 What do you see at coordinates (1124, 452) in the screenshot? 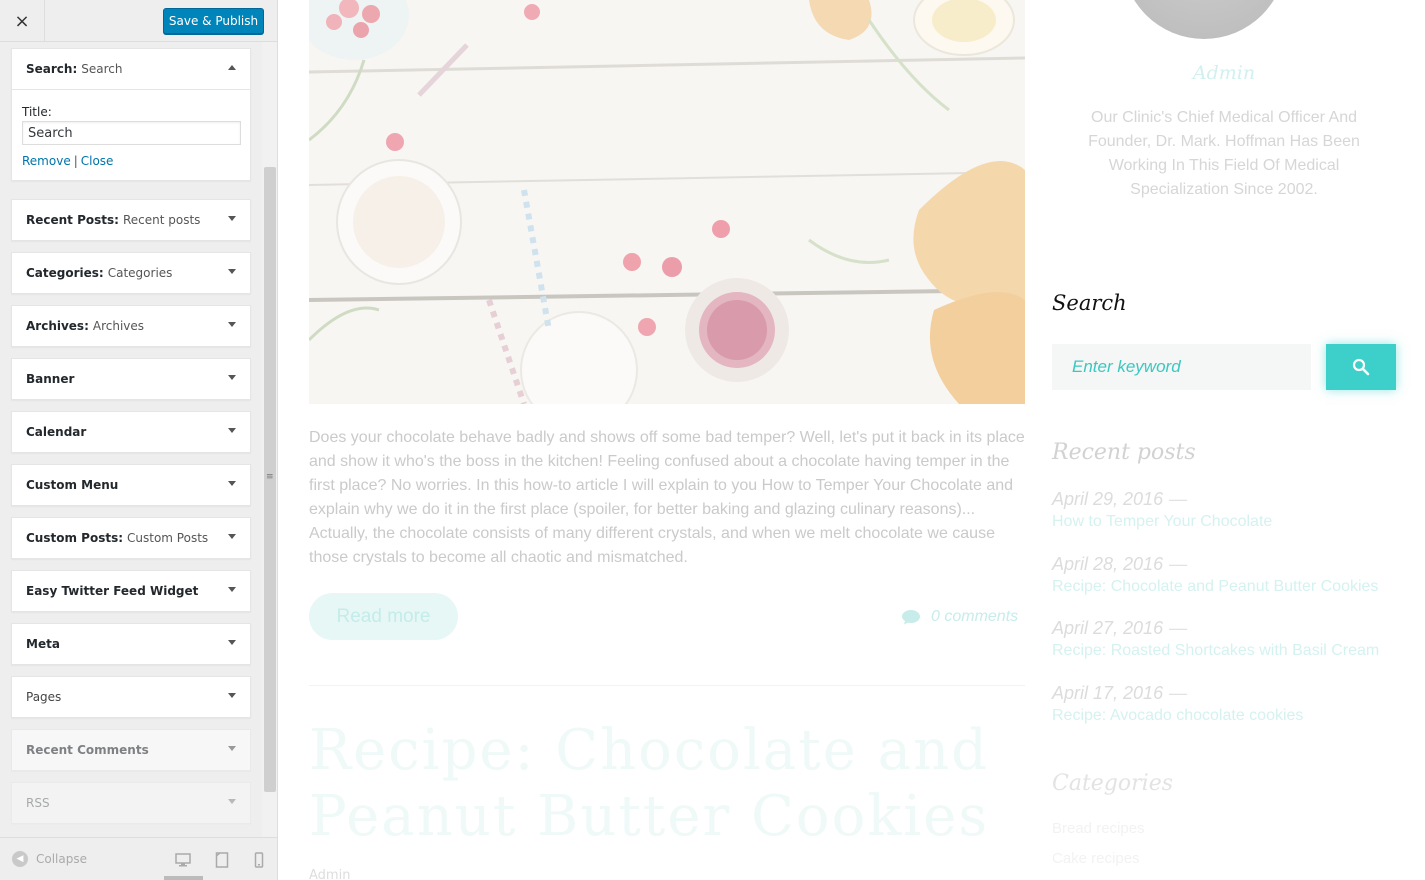
I see `recent-posts-title: Recent posts` at bounding box center [1124, 452].